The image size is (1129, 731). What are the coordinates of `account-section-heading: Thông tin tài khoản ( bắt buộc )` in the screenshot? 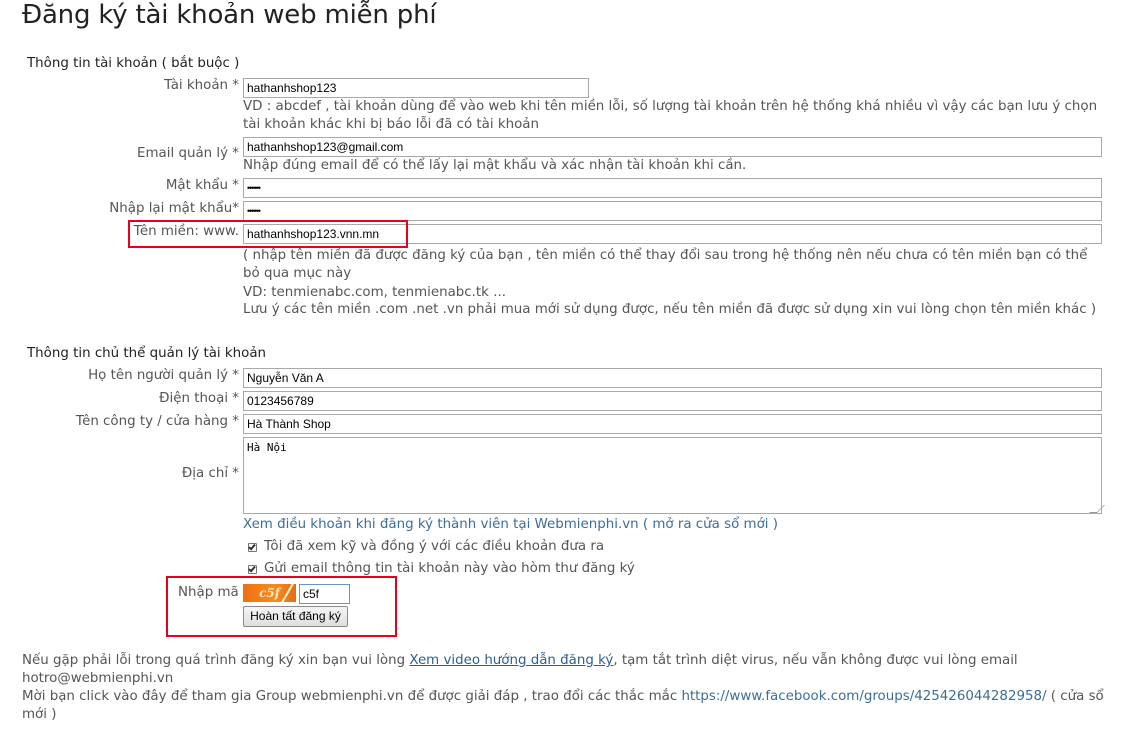 It's located at (133, 63).